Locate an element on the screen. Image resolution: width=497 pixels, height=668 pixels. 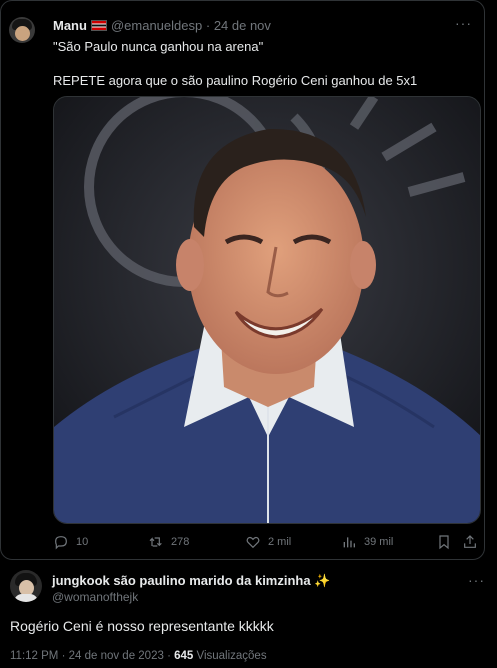
bookmark-button is located at coordinates (447, 542).